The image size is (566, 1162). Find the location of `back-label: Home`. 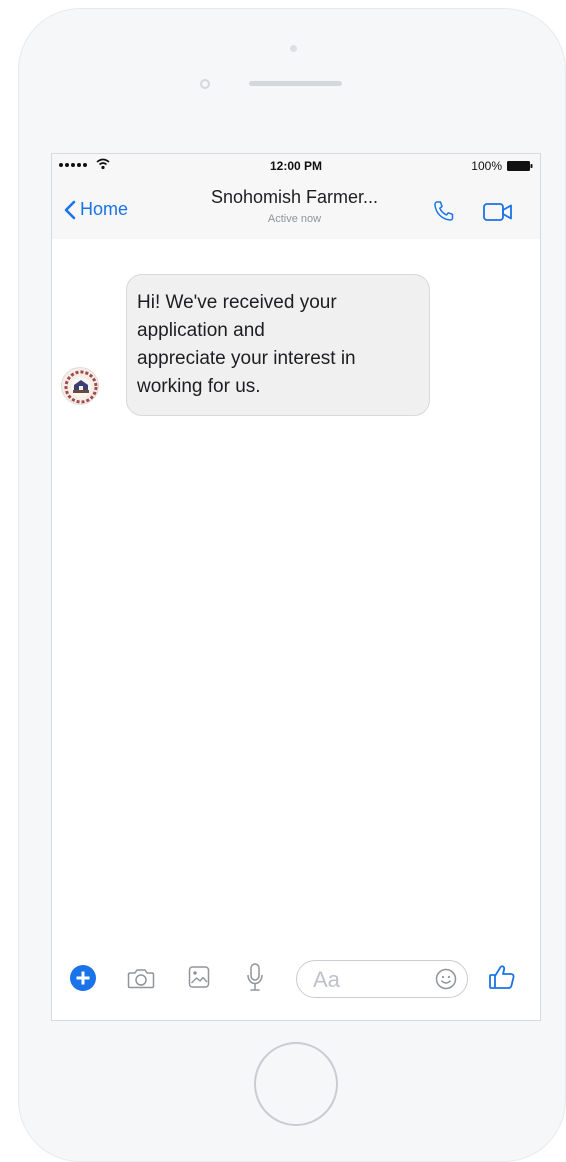

back-label: Home is located at coordinates (104, 209).